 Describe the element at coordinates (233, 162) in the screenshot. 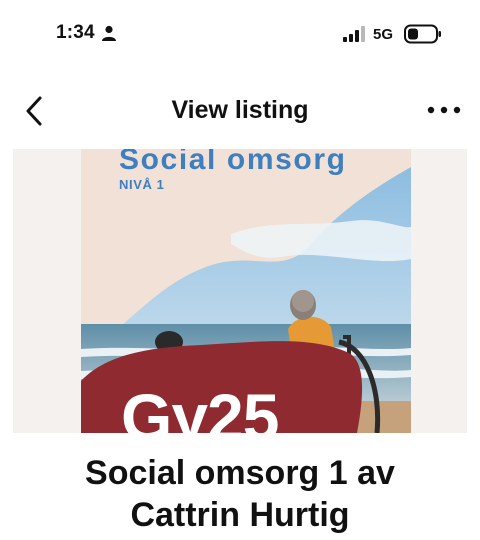

I see `book-series-title: Social omsorg` at that location.